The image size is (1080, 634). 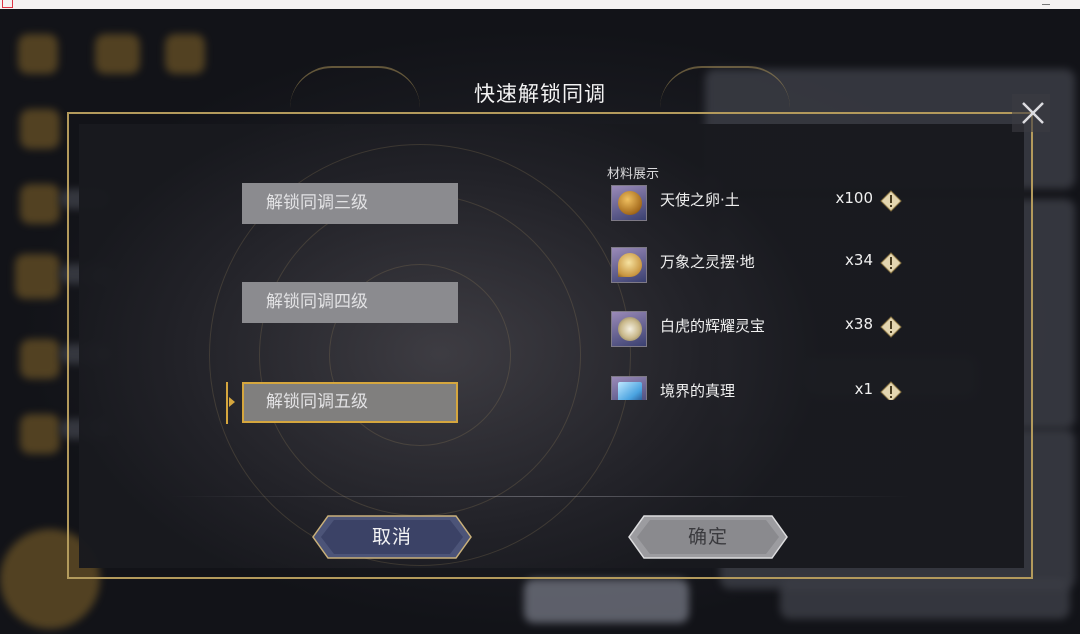 What do you see at coordinates (760, 267) in the screenshot?
I see `material-item: 万象之灵摆·地 x34` at bounding box center [760, 267].